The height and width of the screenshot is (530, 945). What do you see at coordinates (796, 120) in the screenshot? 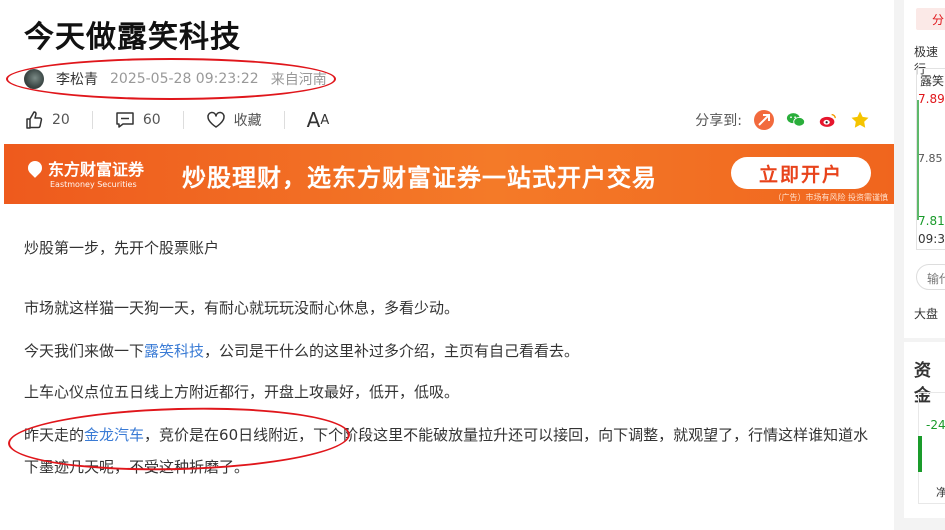
I see `wechat-icon` at bounding box center [796, 120].